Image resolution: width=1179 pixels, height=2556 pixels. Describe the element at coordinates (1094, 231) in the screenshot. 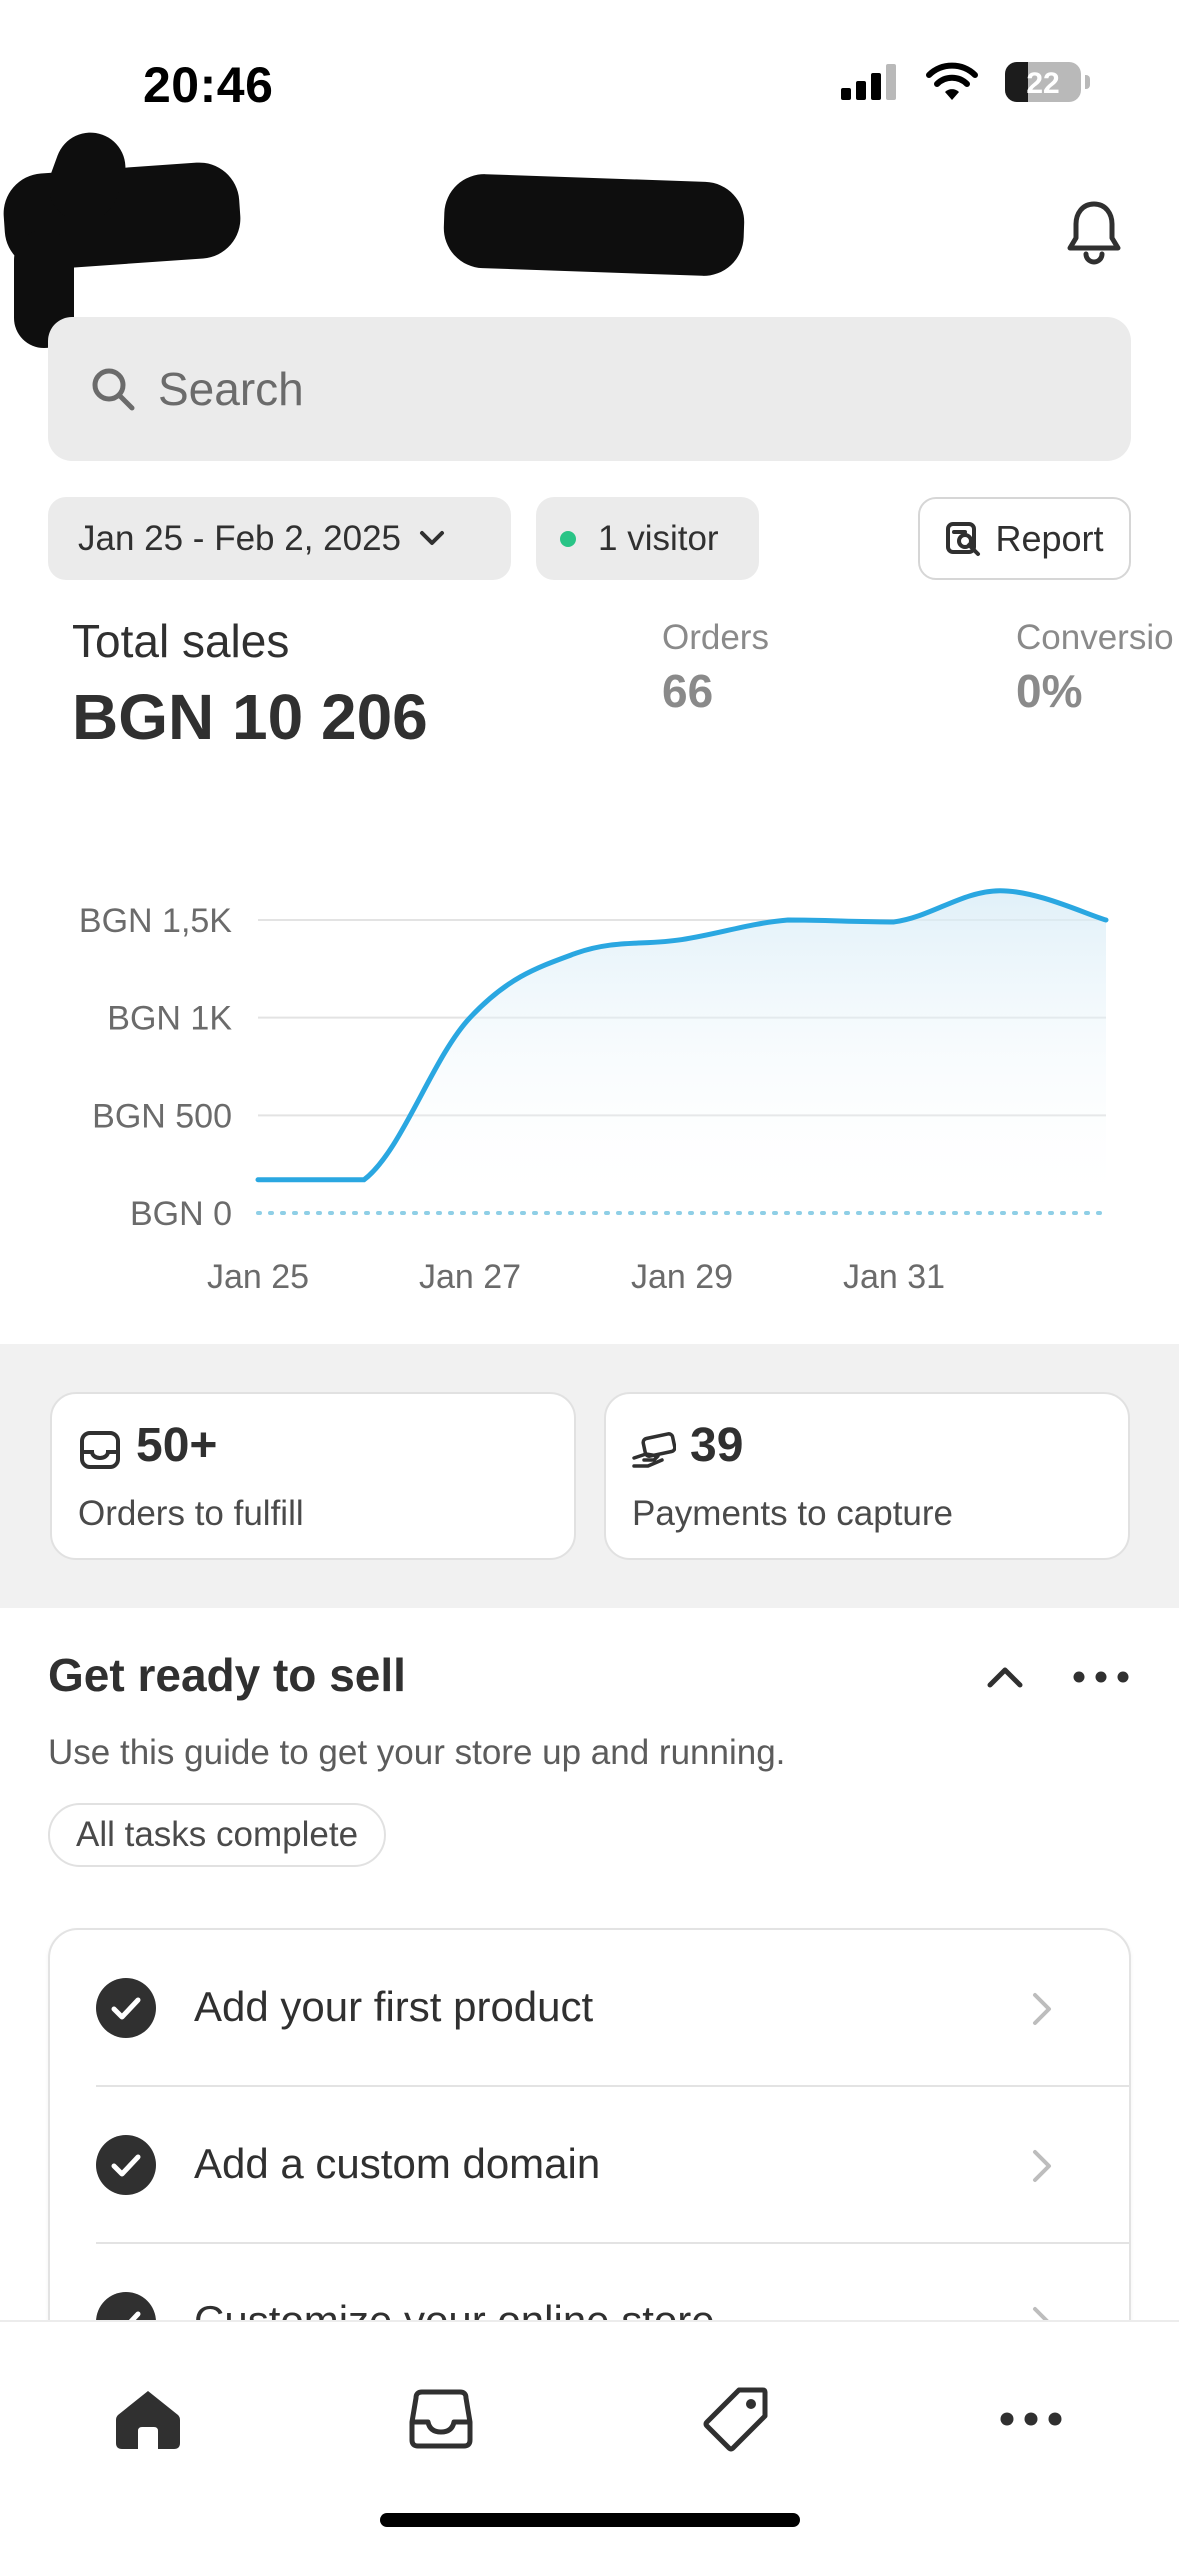

I see `bell-icon` at that location.